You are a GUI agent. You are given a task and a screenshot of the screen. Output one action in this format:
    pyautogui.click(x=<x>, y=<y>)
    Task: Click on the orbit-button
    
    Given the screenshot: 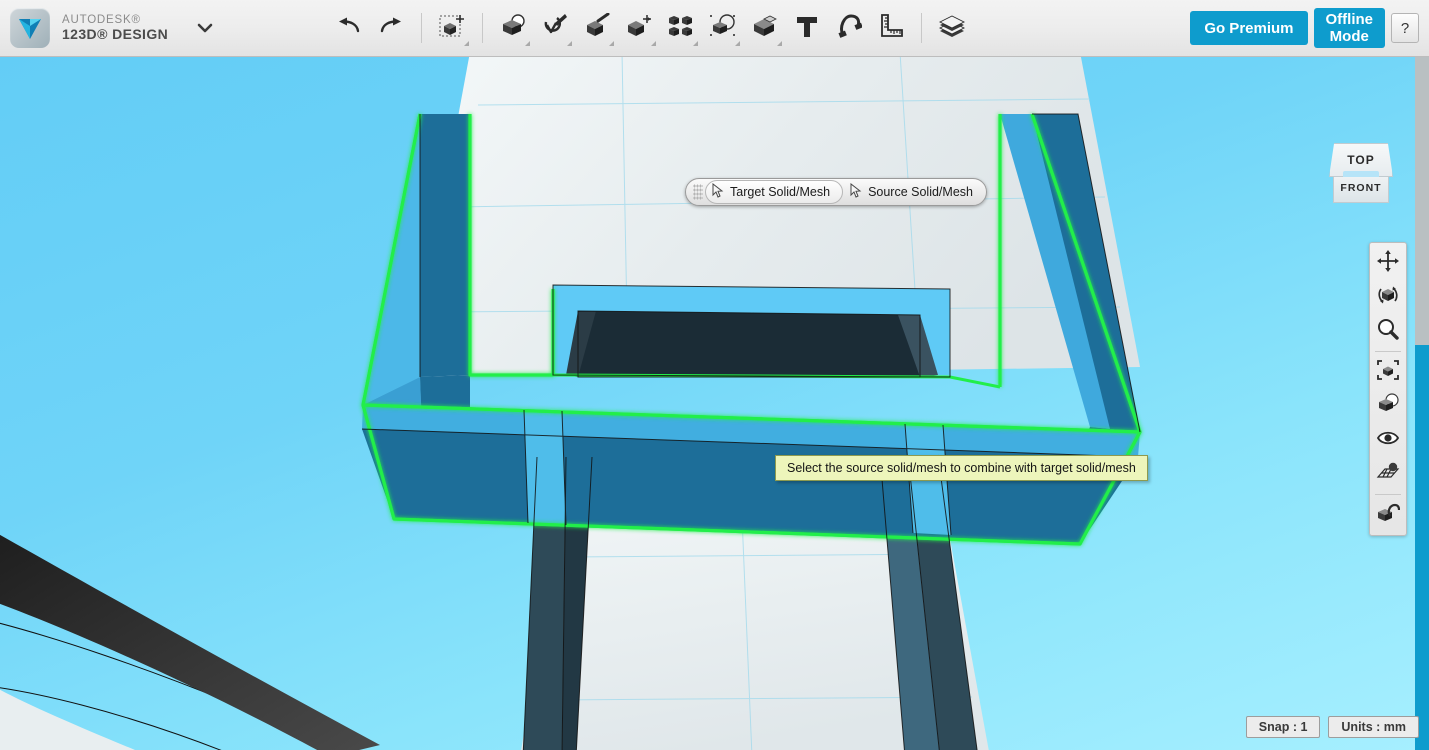 What is the action you would take?
    pyautogui.click(x=1388, y=297)
    